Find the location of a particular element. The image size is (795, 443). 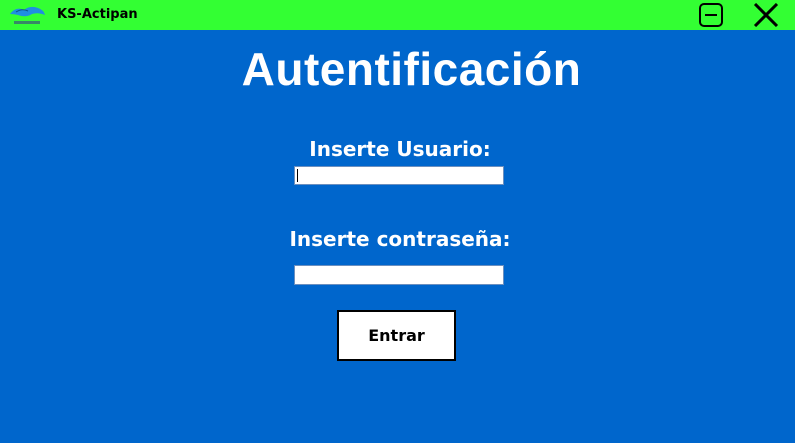

password-label: Inserte contraseña: is located at coordinates (400, 239).